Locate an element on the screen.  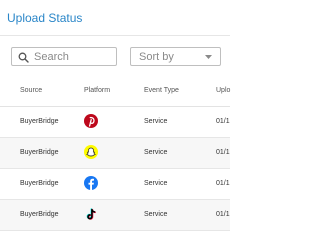
page-header: Upload Status is located at coordinates (115, 18).